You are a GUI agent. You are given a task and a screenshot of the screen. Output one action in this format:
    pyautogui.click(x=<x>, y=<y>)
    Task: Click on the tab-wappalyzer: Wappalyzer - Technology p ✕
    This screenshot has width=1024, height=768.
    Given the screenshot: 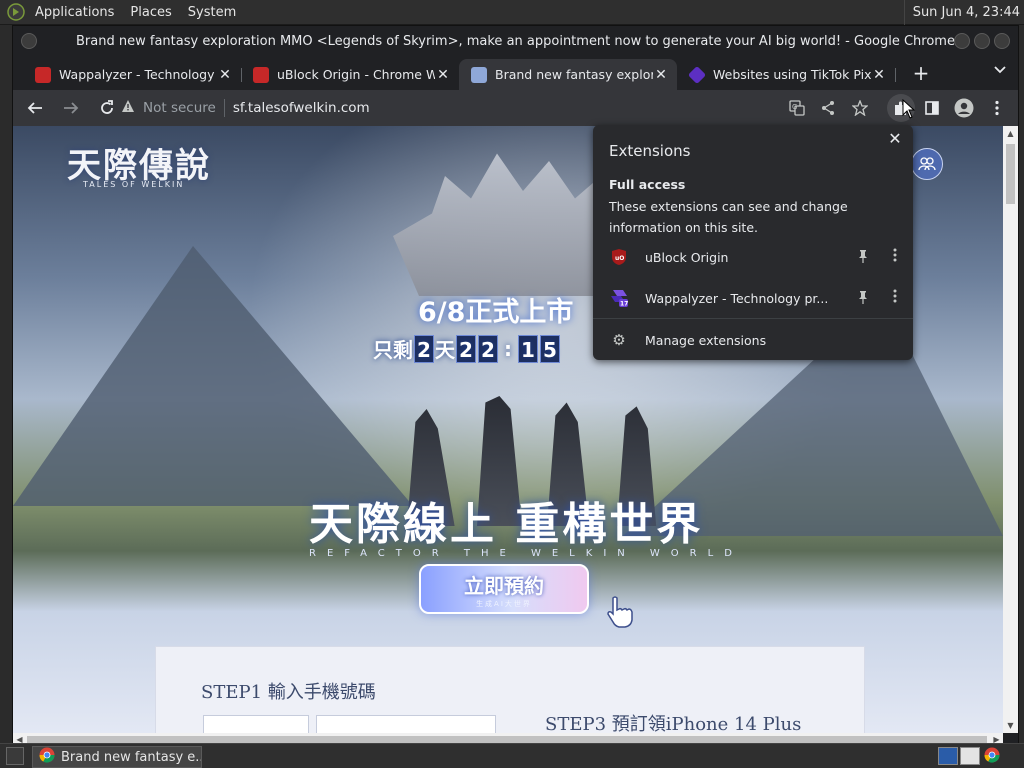 What is the action you would take?
    pyautogui.click(x=132, y=74)
    